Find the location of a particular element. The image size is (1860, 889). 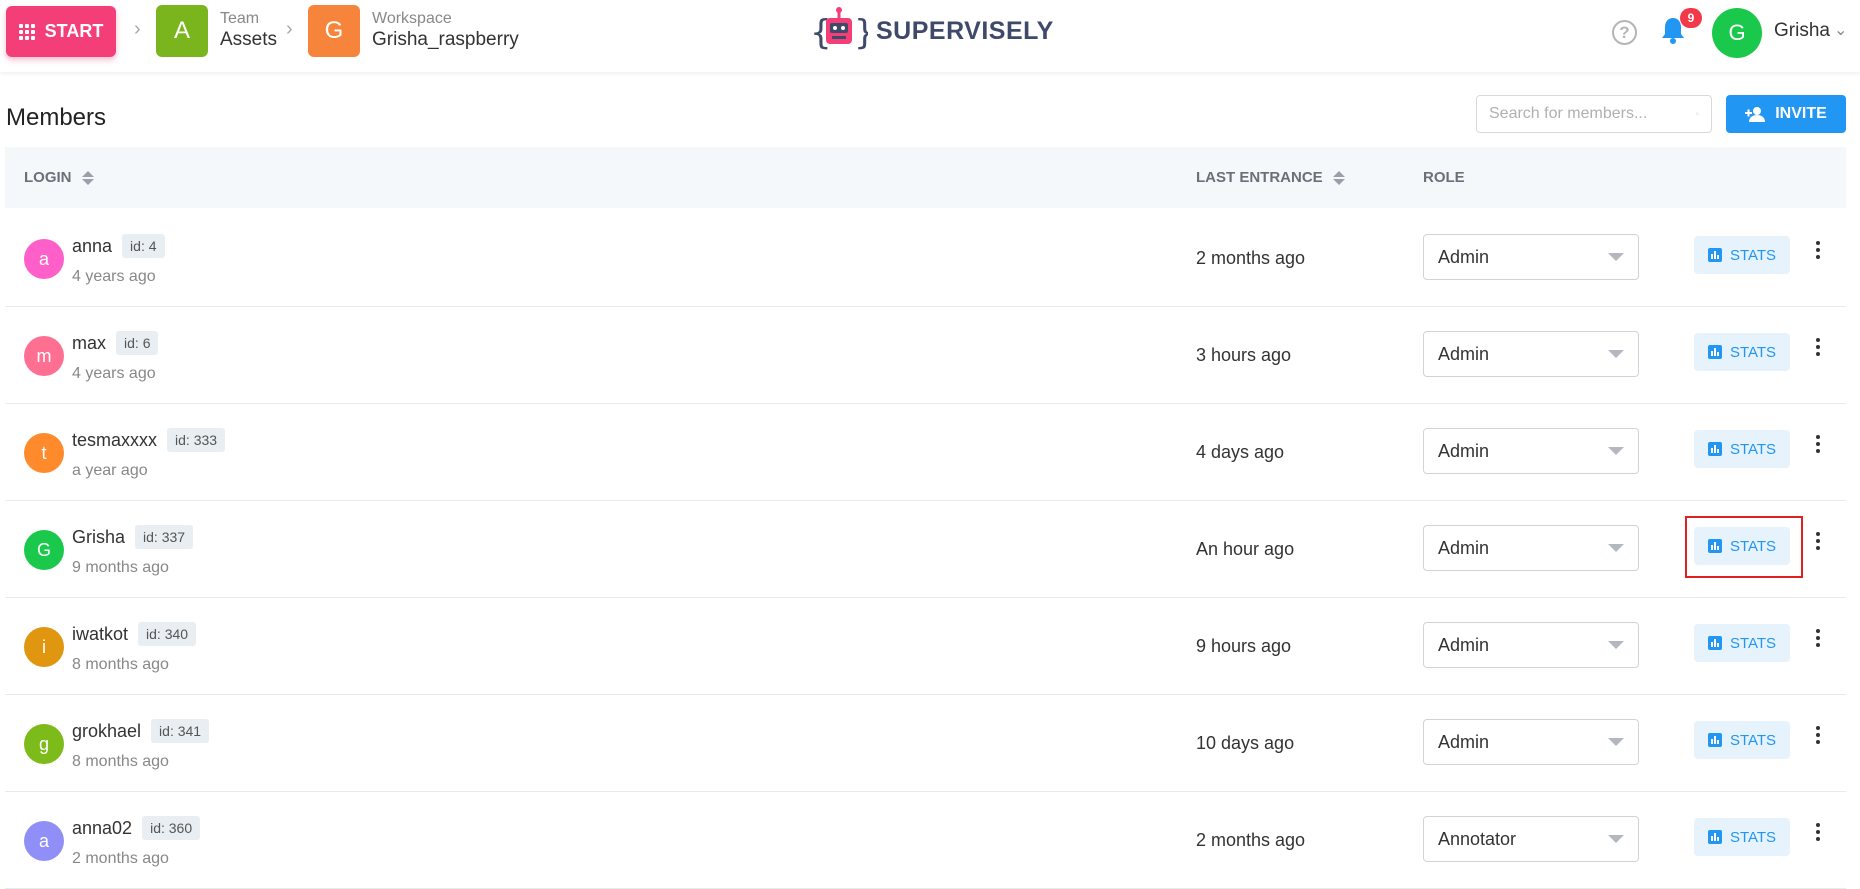

member-avatar: i is located at coordinates (44, 647).